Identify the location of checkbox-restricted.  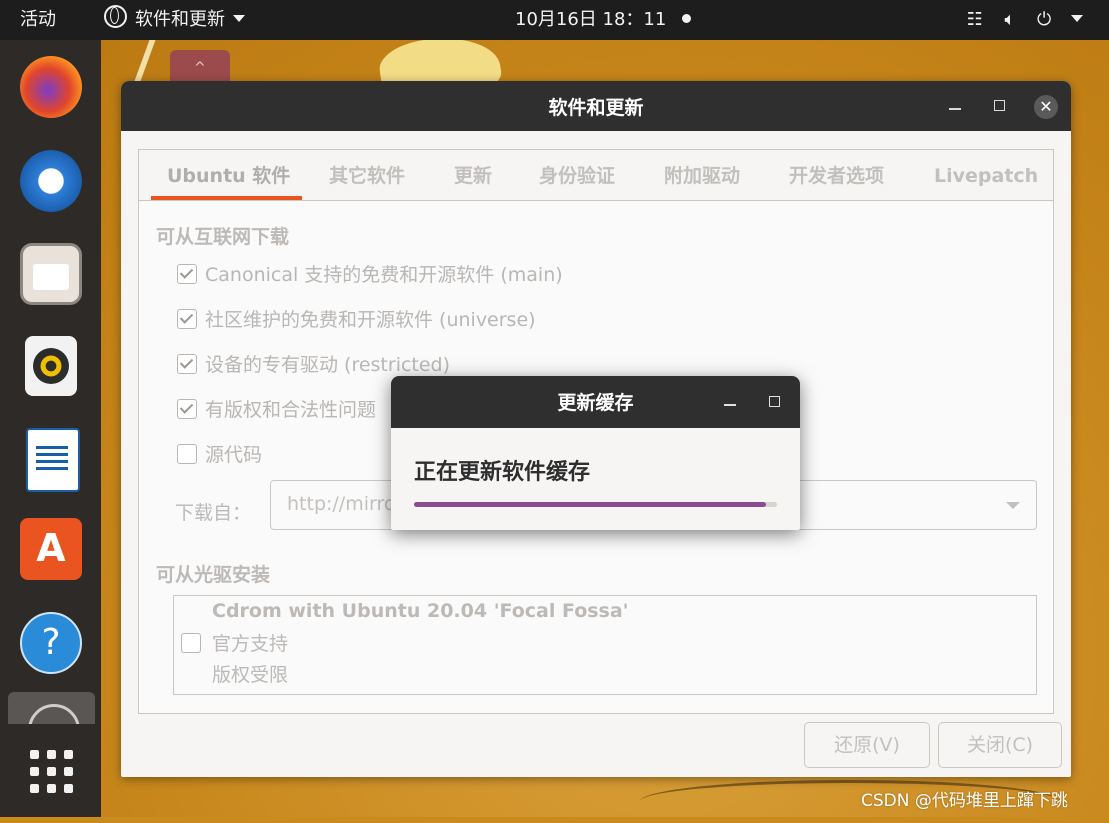
(187, 364).